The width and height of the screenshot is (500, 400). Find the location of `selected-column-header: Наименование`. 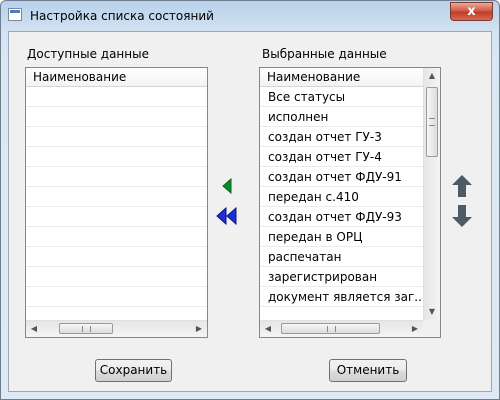

selected-column-header: Наименование is located at coordinates (341, 77).